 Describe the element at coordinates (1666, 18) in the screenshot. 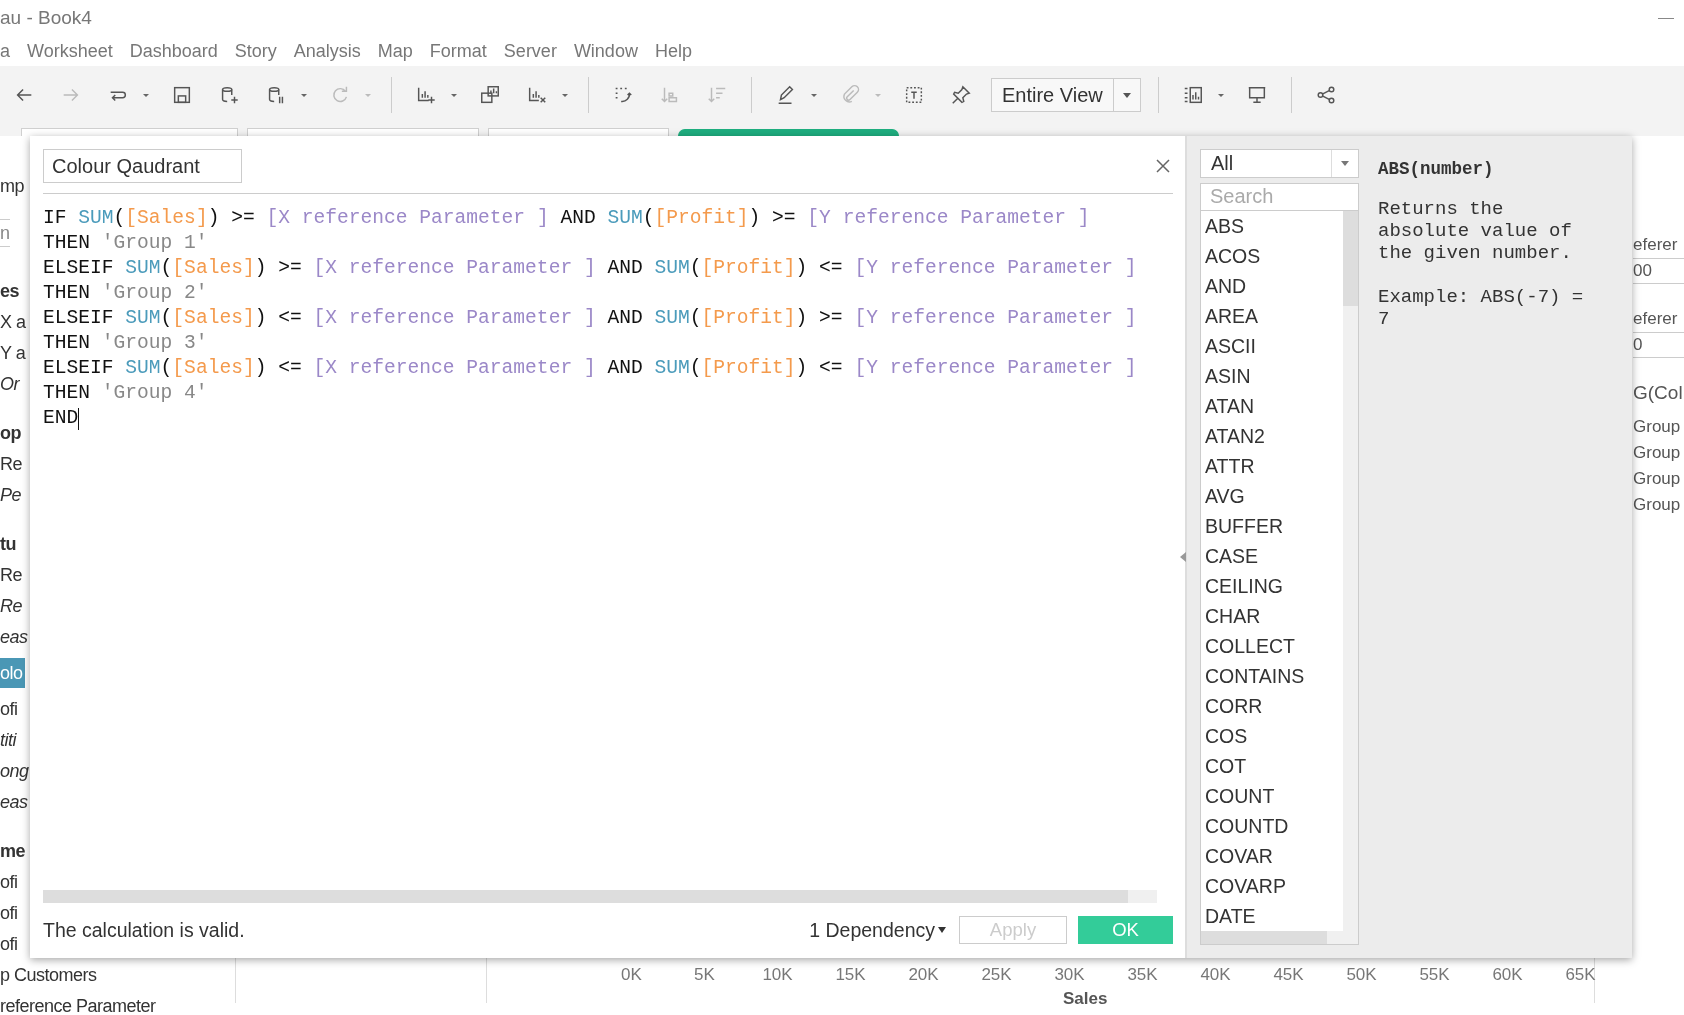

I see `minimize-button` at that location.